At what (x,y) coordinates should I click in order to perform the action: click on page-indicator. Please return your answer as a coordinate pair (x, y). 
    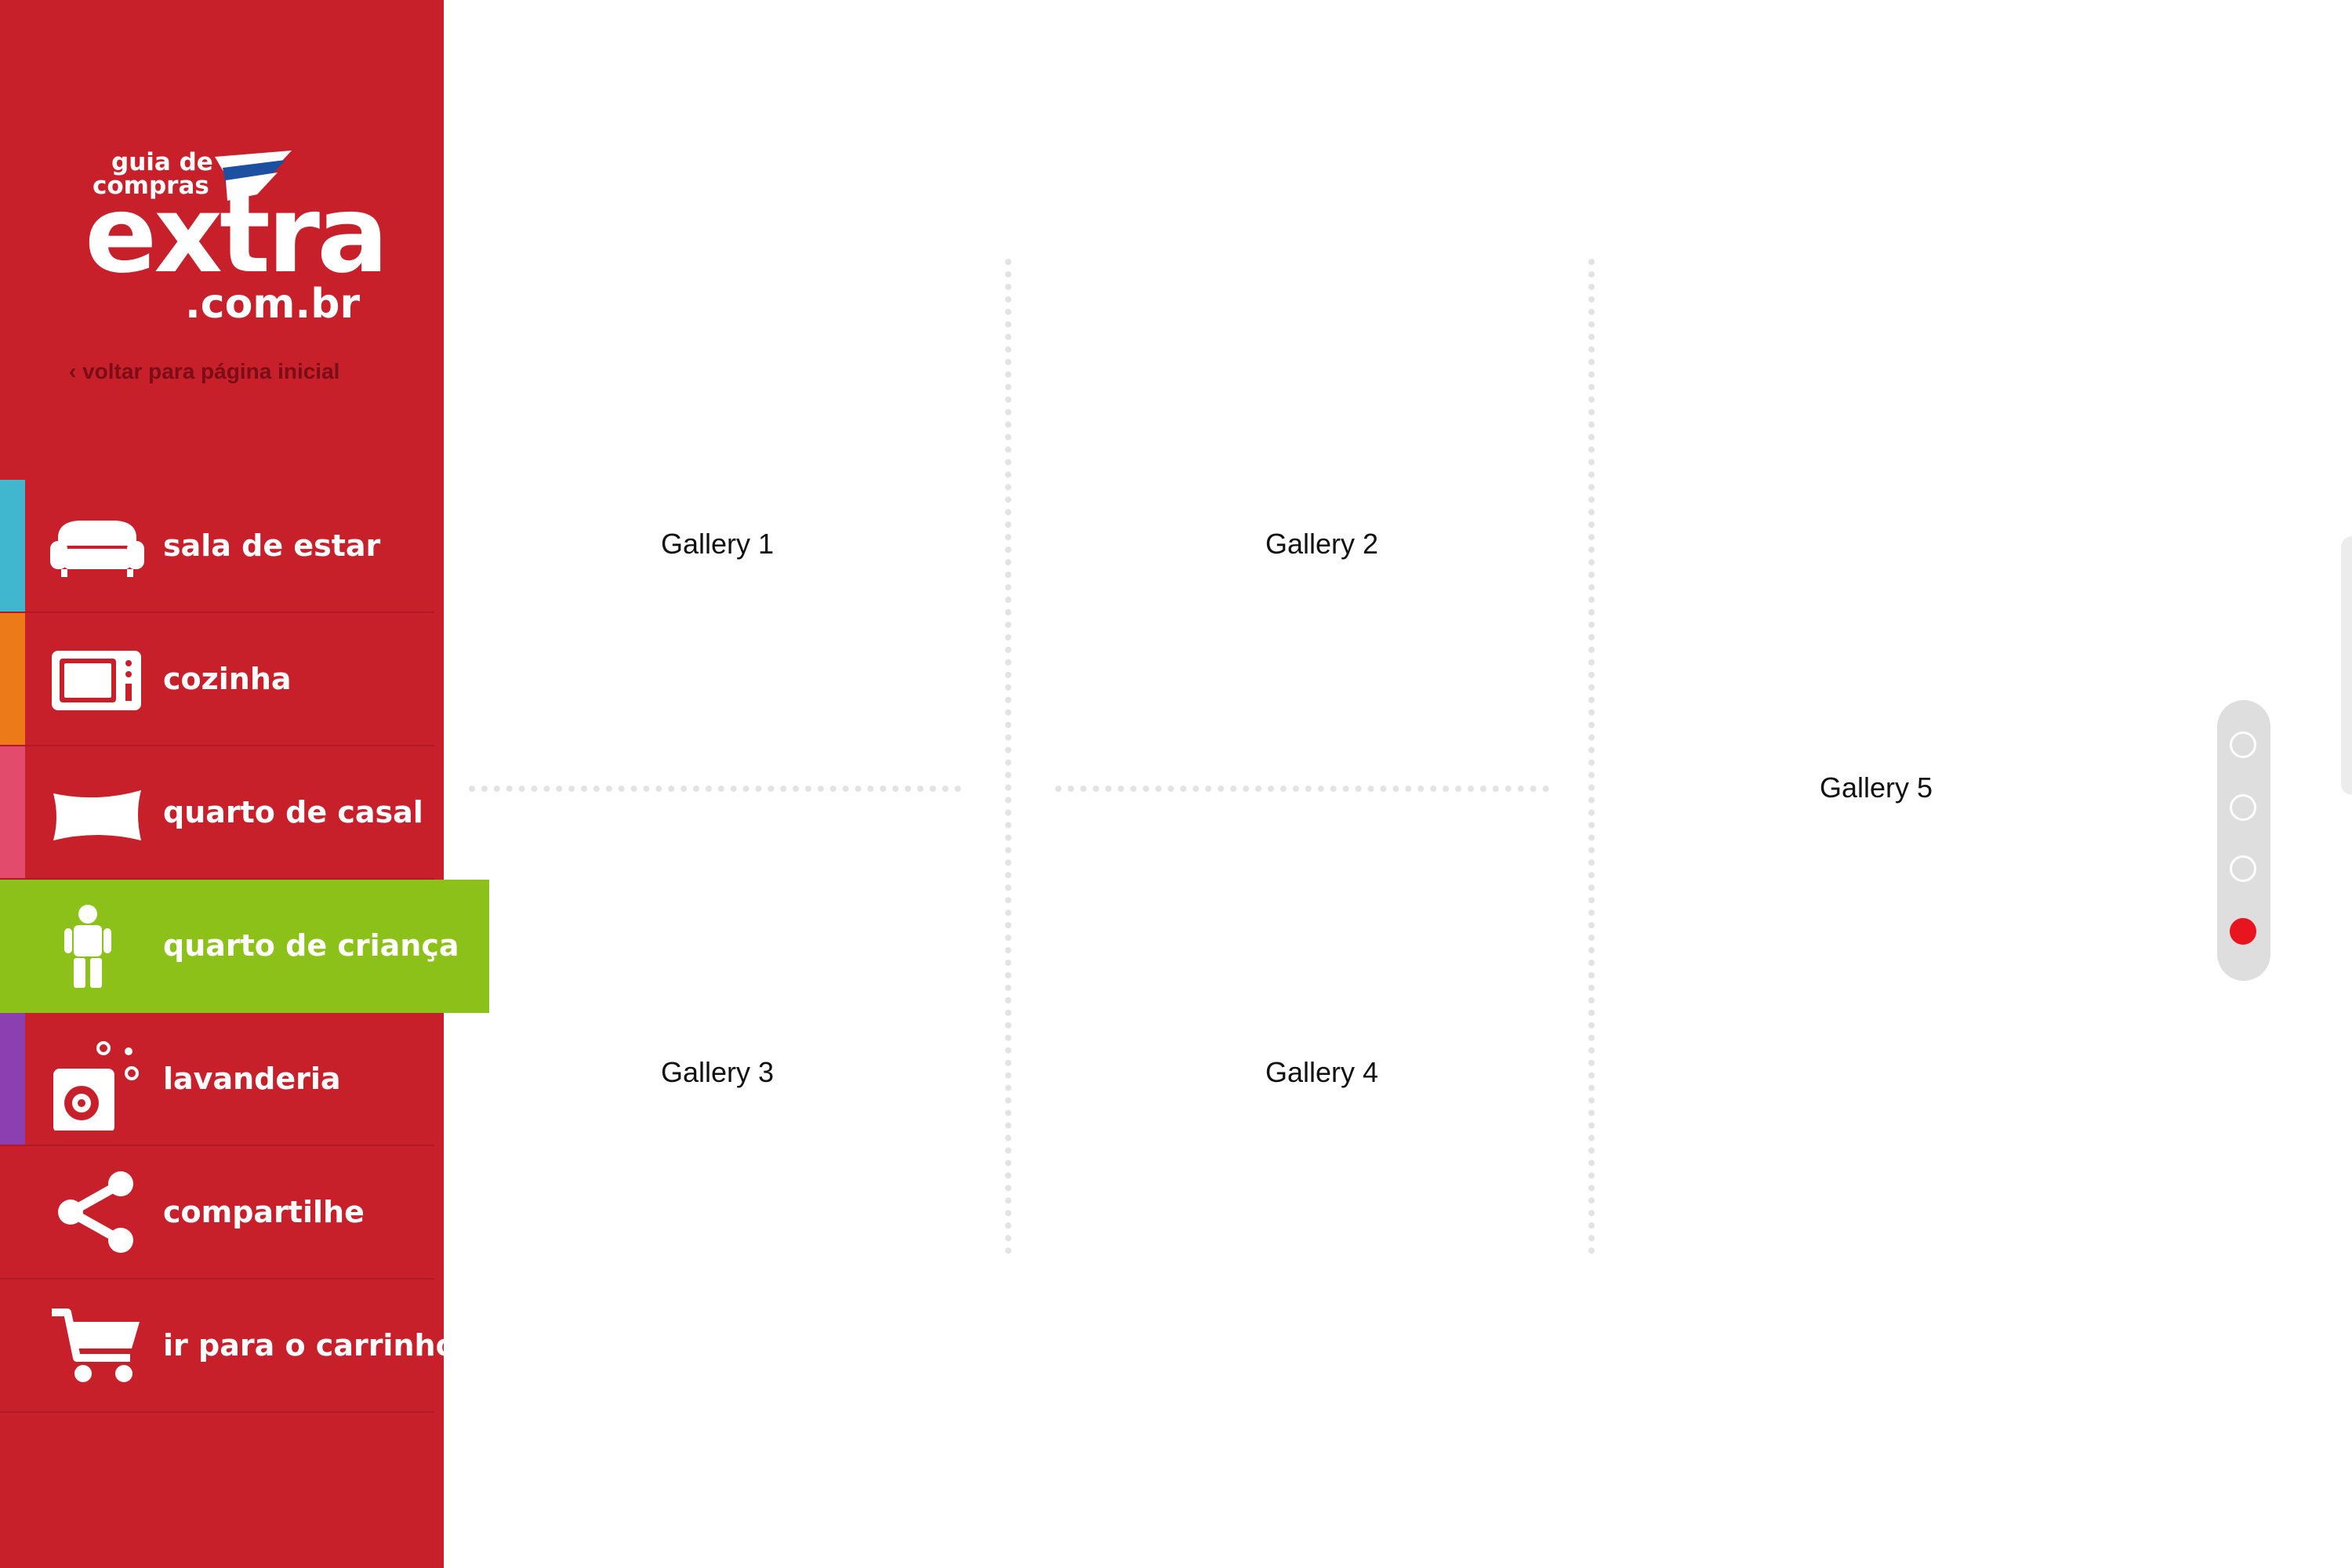
    Looking at the image, I should click on (2243, 841).